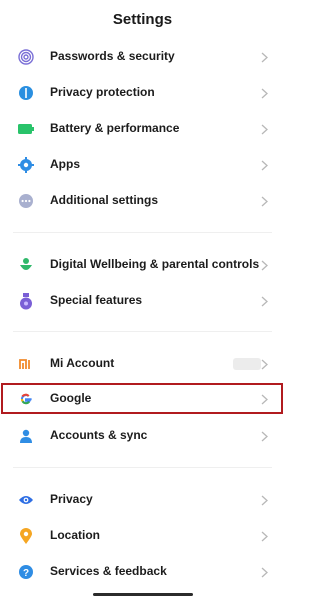 The height and width of the screenshot is (600, 320). I want to click on help-icon: ?, so click(26, 572).